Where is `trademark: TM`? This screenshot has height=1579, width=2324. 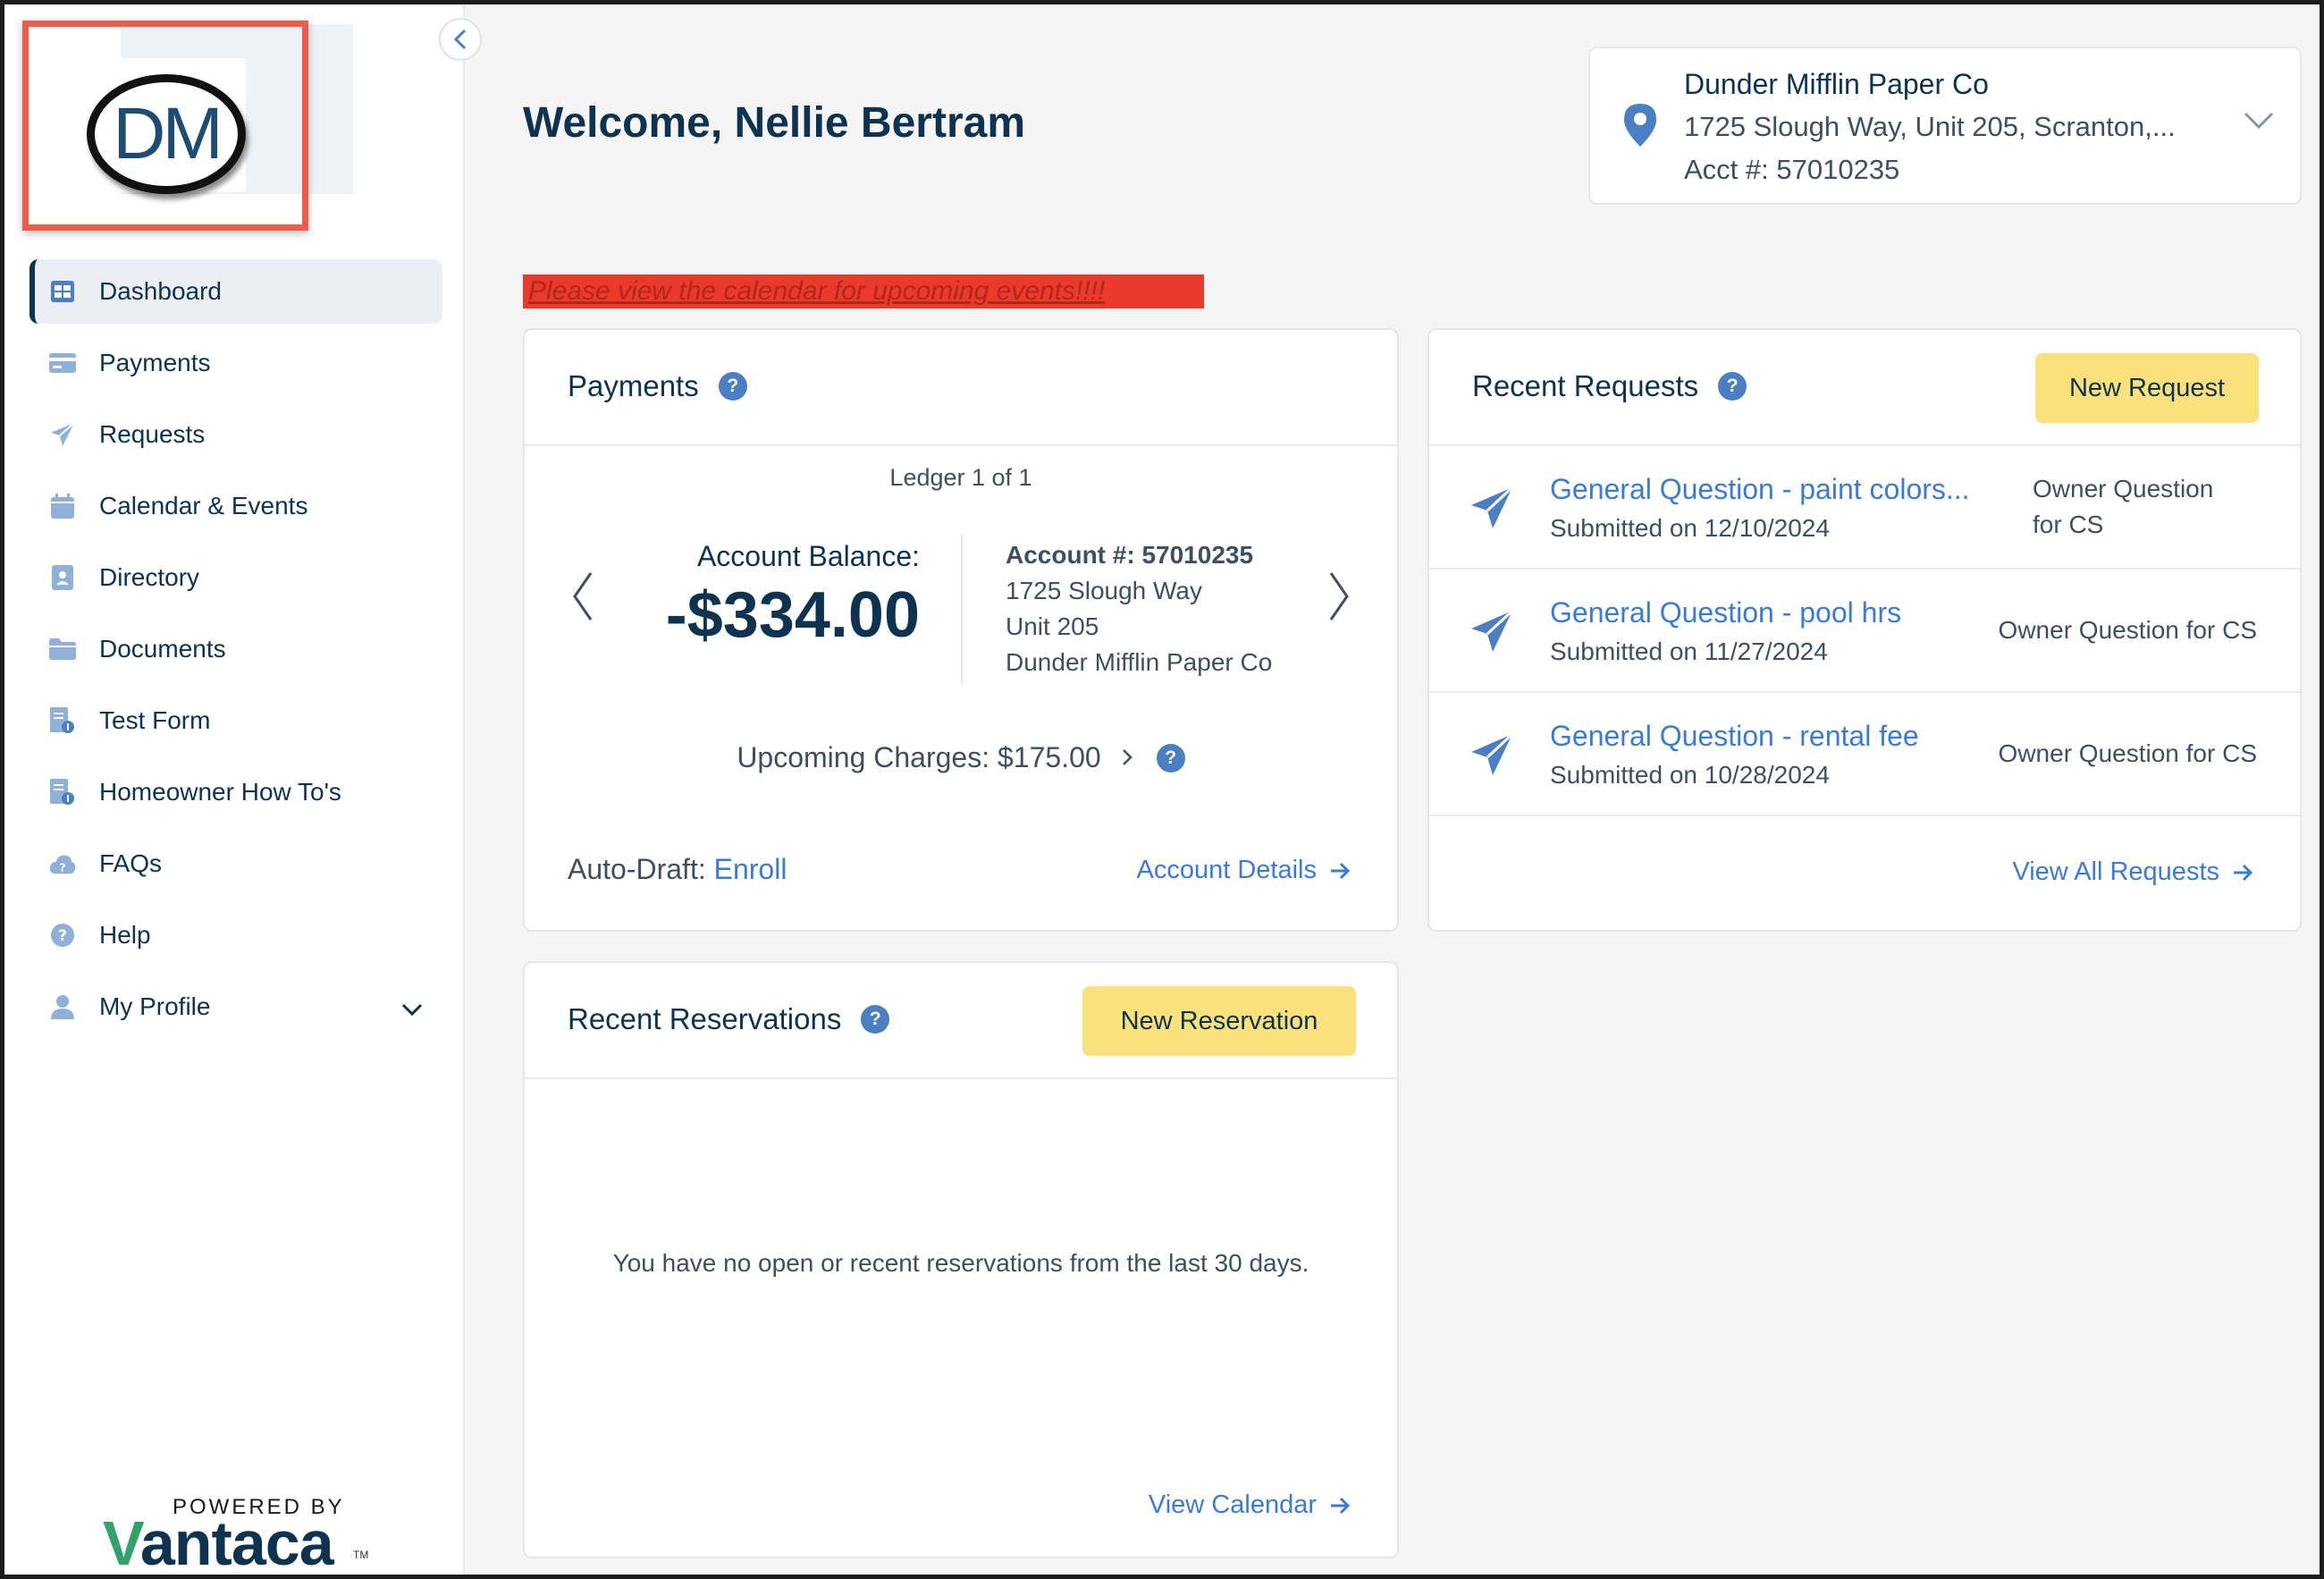
trademark: TM is located at coordinates (361, 1555).